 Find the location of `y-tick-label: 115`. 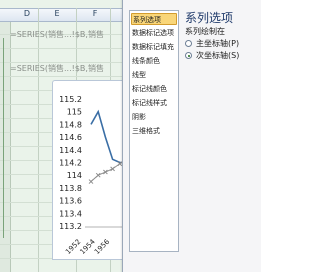

y-tick-label: 115 is located at coordinates (74, 112).